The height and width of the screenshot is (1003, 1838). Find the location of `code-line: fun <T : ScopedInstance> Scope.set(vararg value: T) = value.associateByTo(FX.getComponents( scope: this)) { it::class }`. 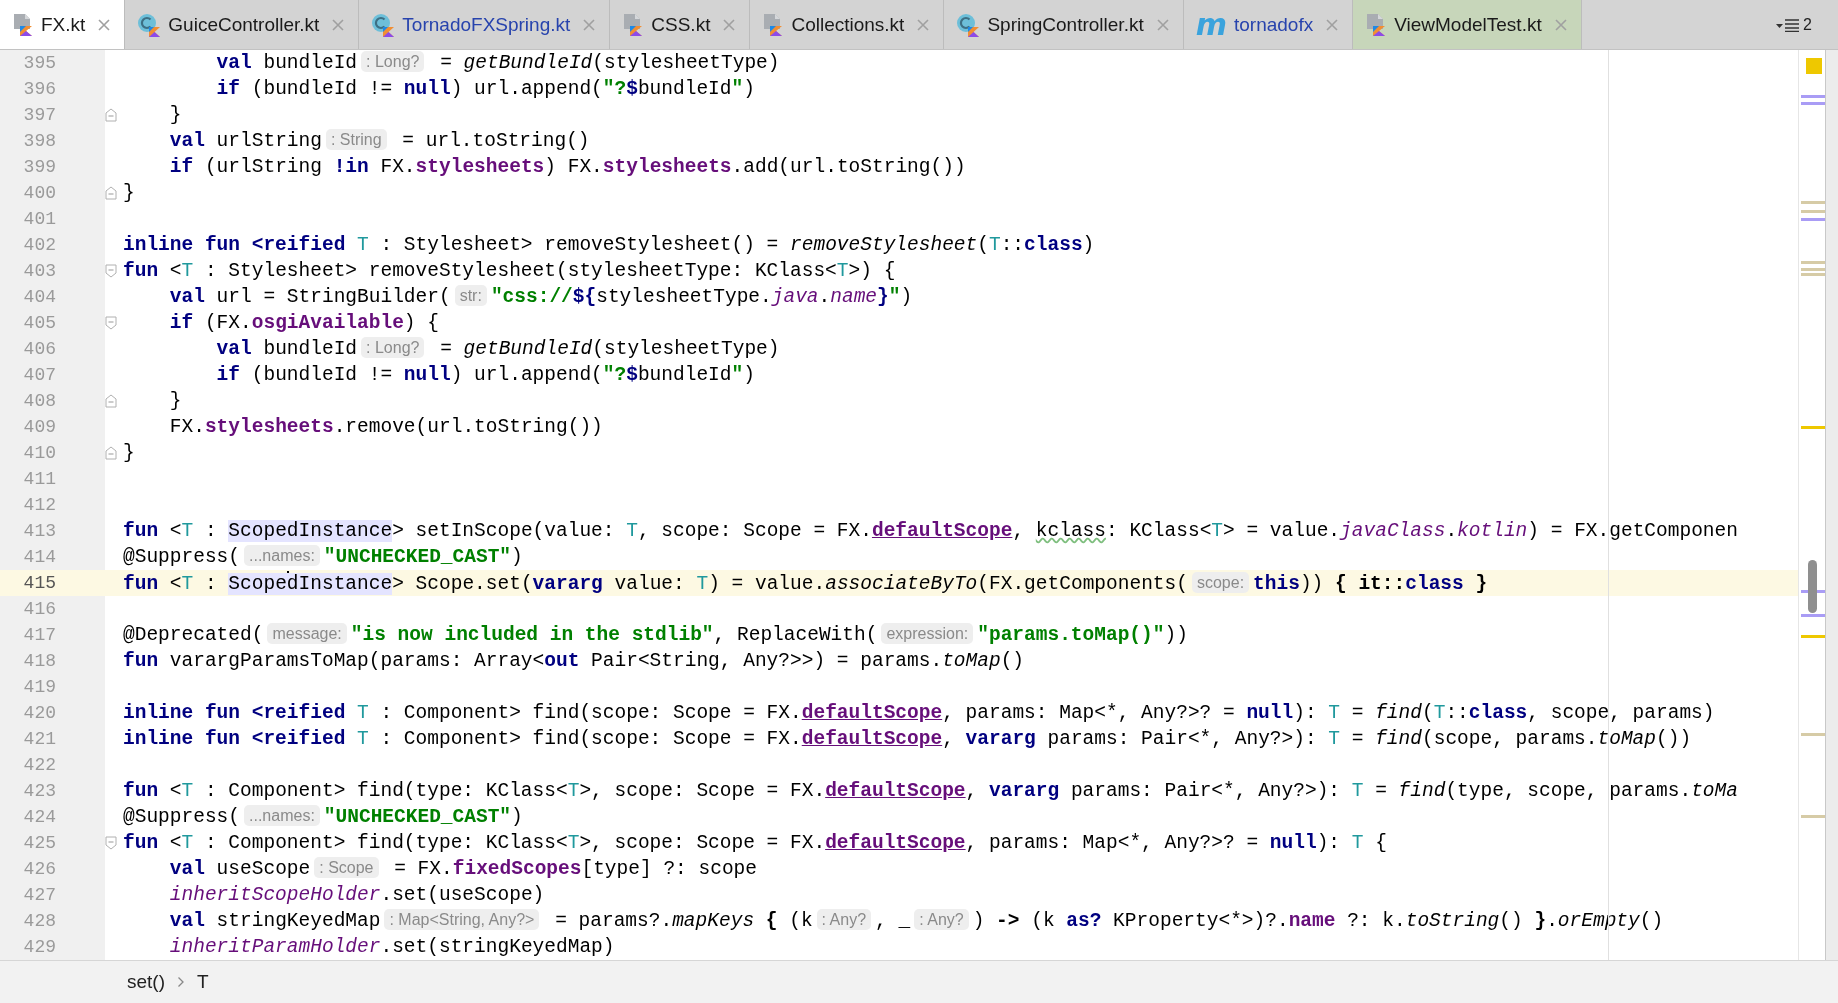

code-line: fun <T : ScopedInstance> Scope.set(vararg value: T) = value.associateByTo(FX.getComponents( scope: this)) { it::class } is located at coordinates (805, 583).